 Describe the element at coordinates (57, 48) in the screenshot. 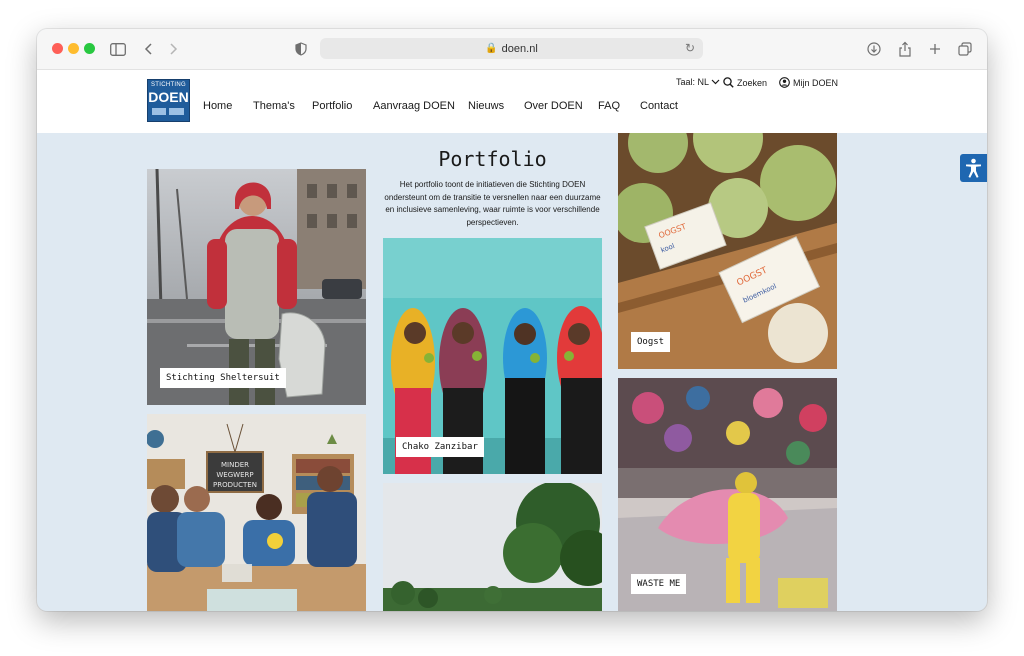

I see `close-window-button` at that location.